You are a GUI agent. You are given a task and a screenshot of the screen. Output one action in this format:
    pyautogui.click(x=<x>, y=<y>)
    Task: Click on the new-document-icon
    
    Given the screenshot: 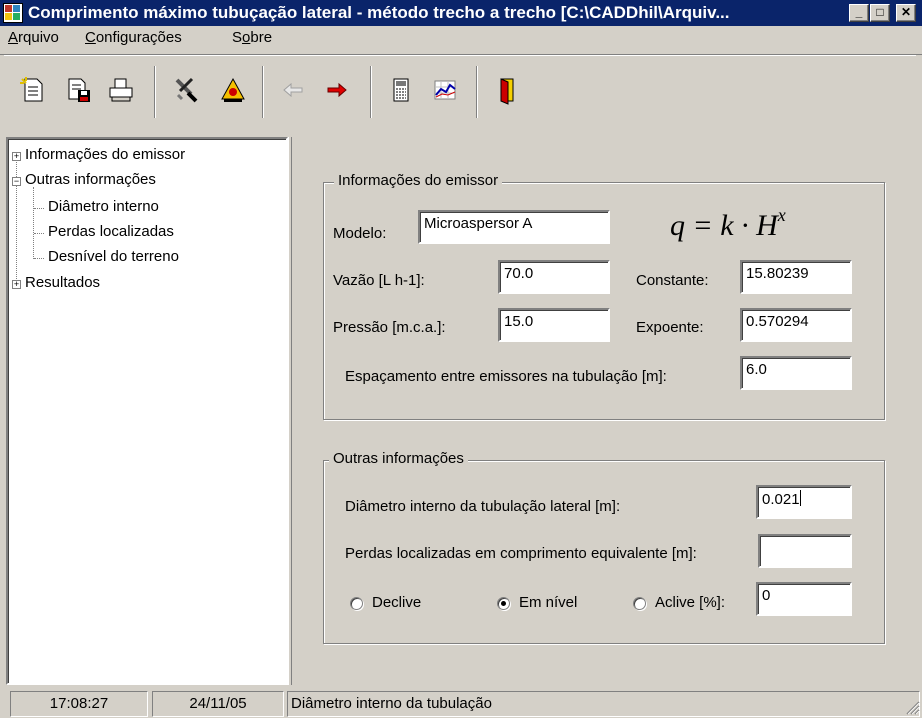 What is the action you would take?
    pyautogui.click(x=31, y=89)
    